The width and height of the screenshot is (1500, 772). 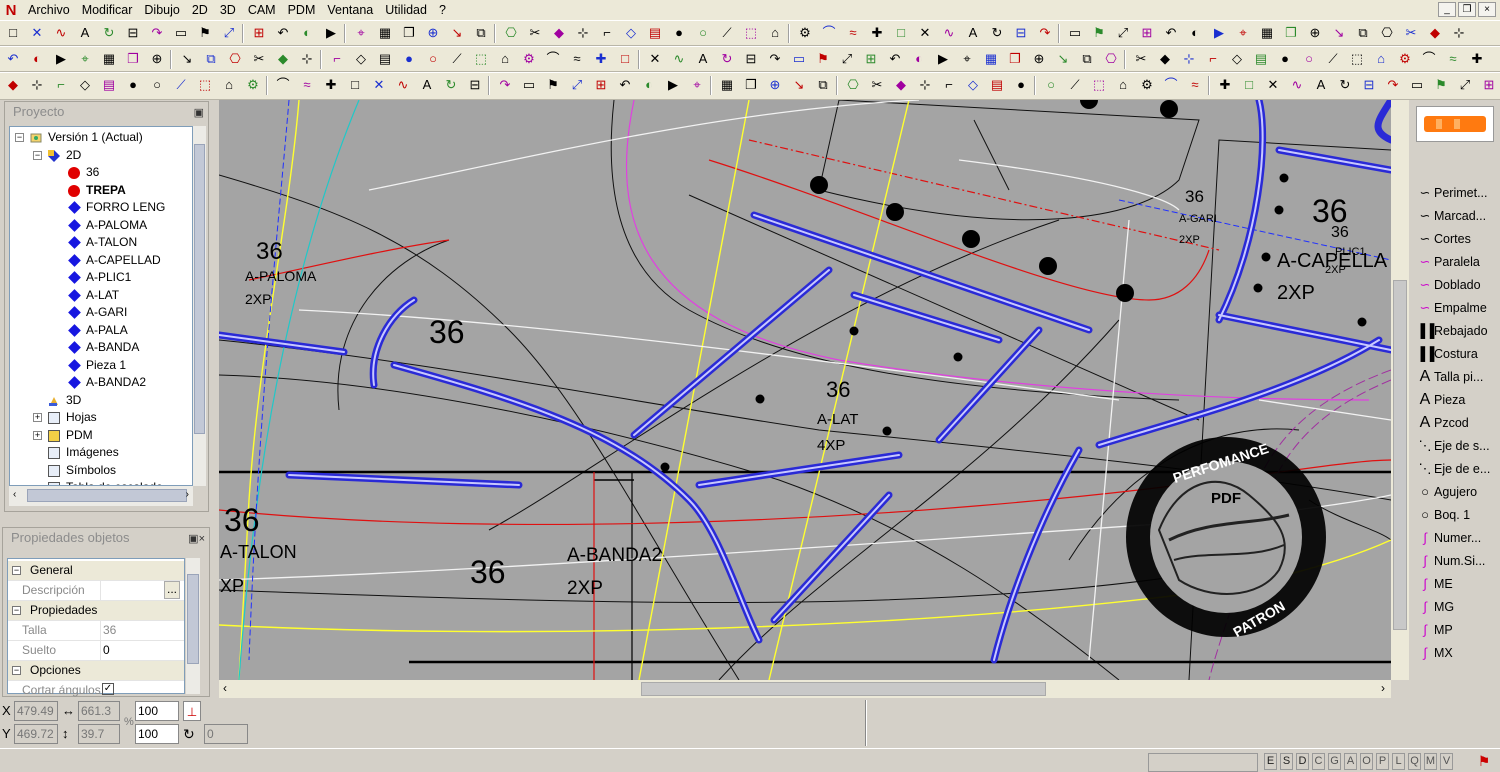 I want to click on tool-item: ○ Agujero, so click(x=1446, y=492).